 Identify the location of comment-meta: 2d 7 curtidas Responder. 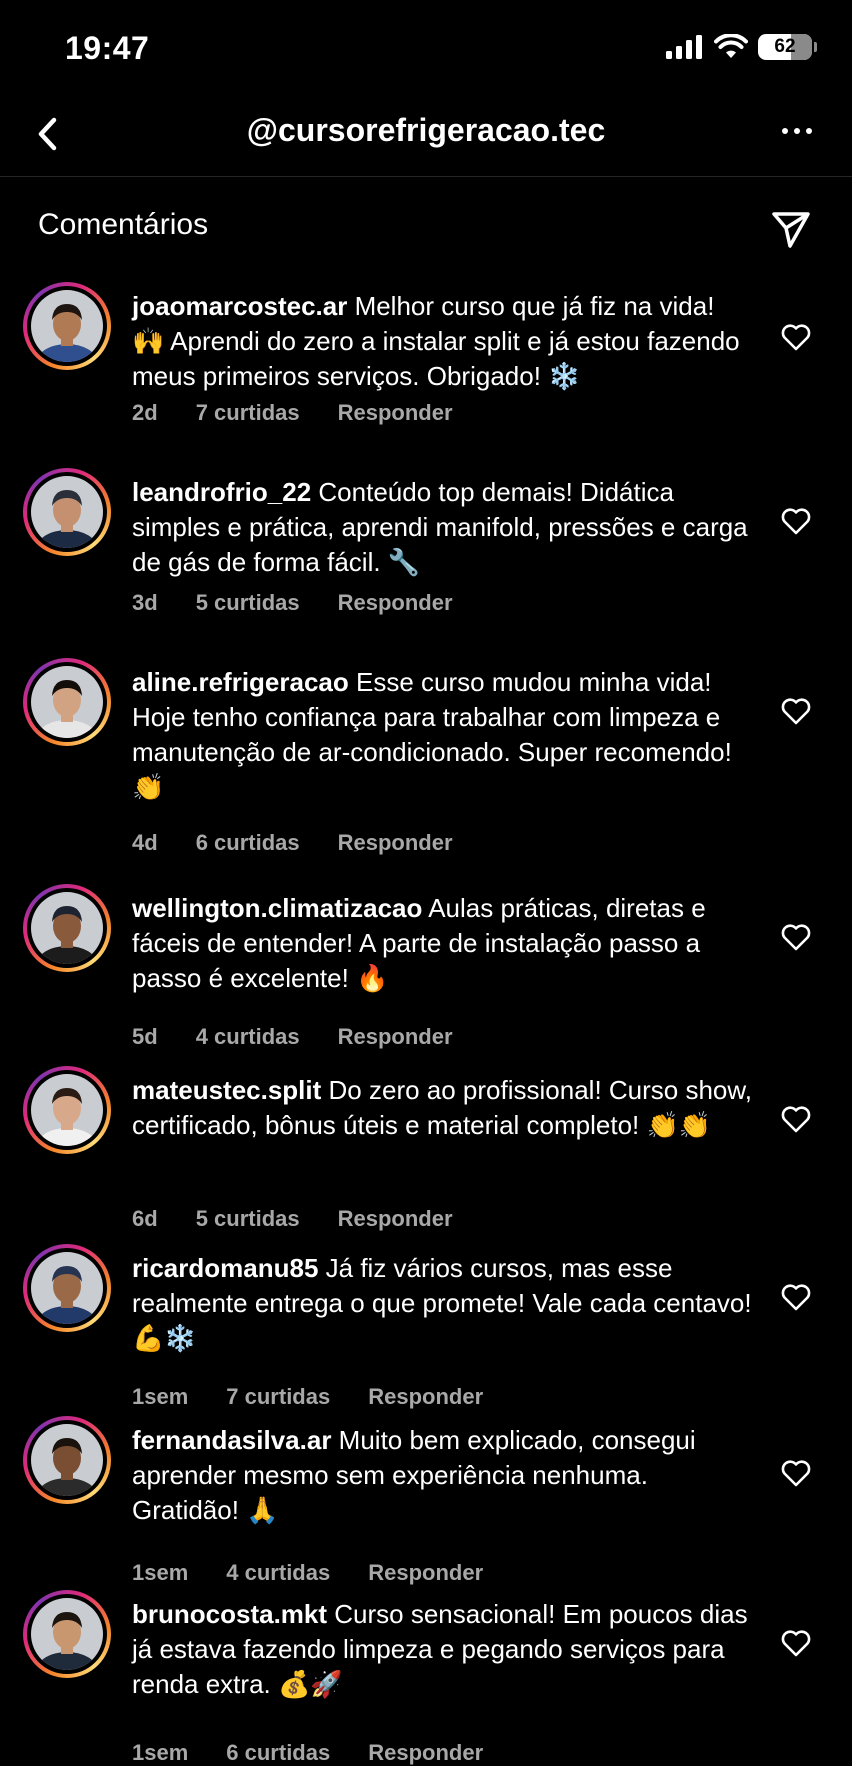
(292, 413).